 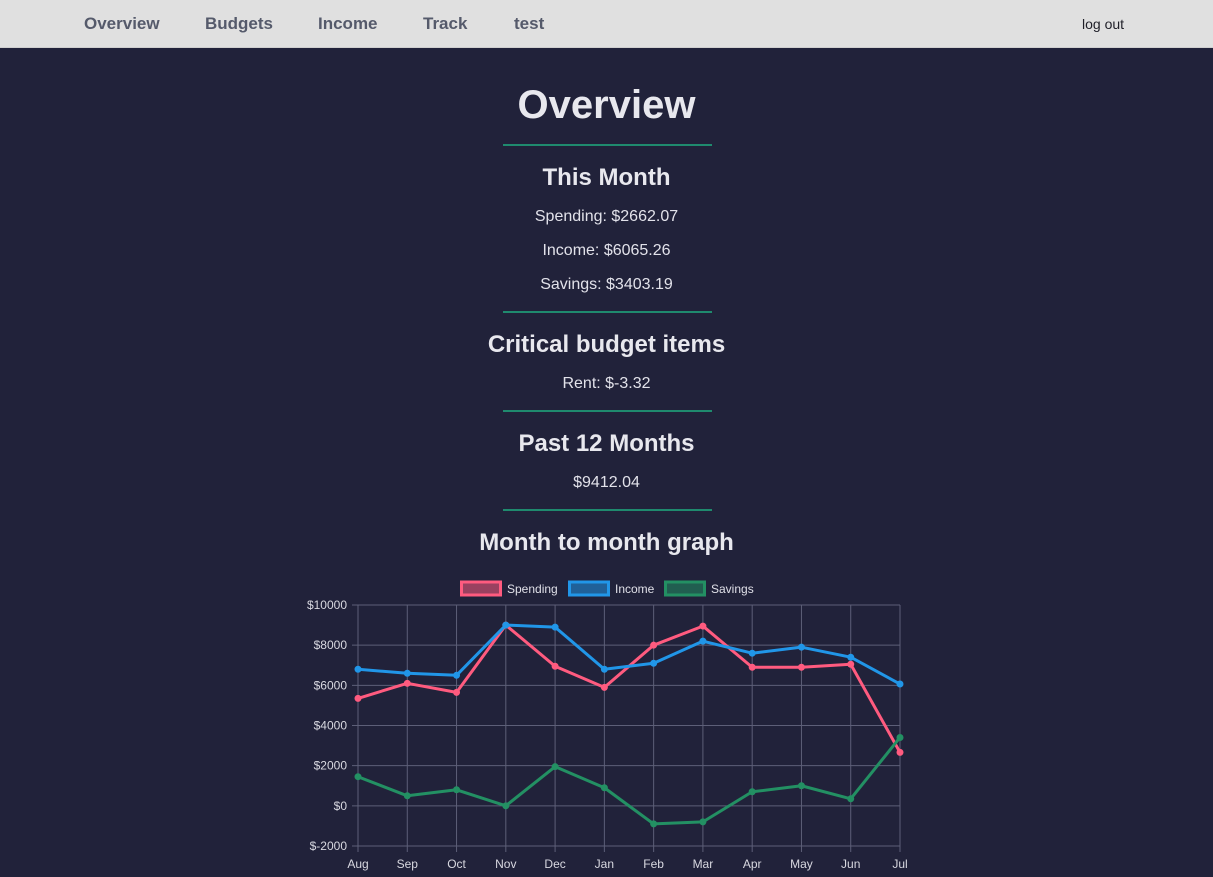 What do you see at coordinates (899, 864) in the screenshot?
I see `x-tick-label: Jul` at bounding box center [899, 864].